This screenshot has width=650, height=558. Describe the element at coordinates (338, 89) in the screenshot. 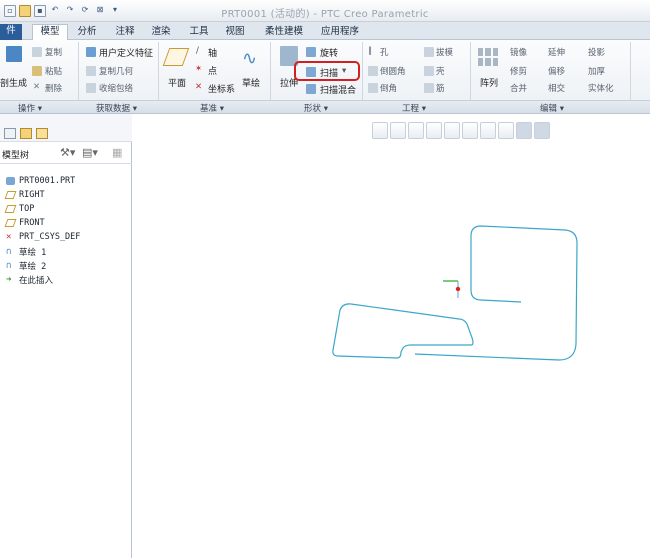

I see `swept-blend-button: 扫描混合` at that location.